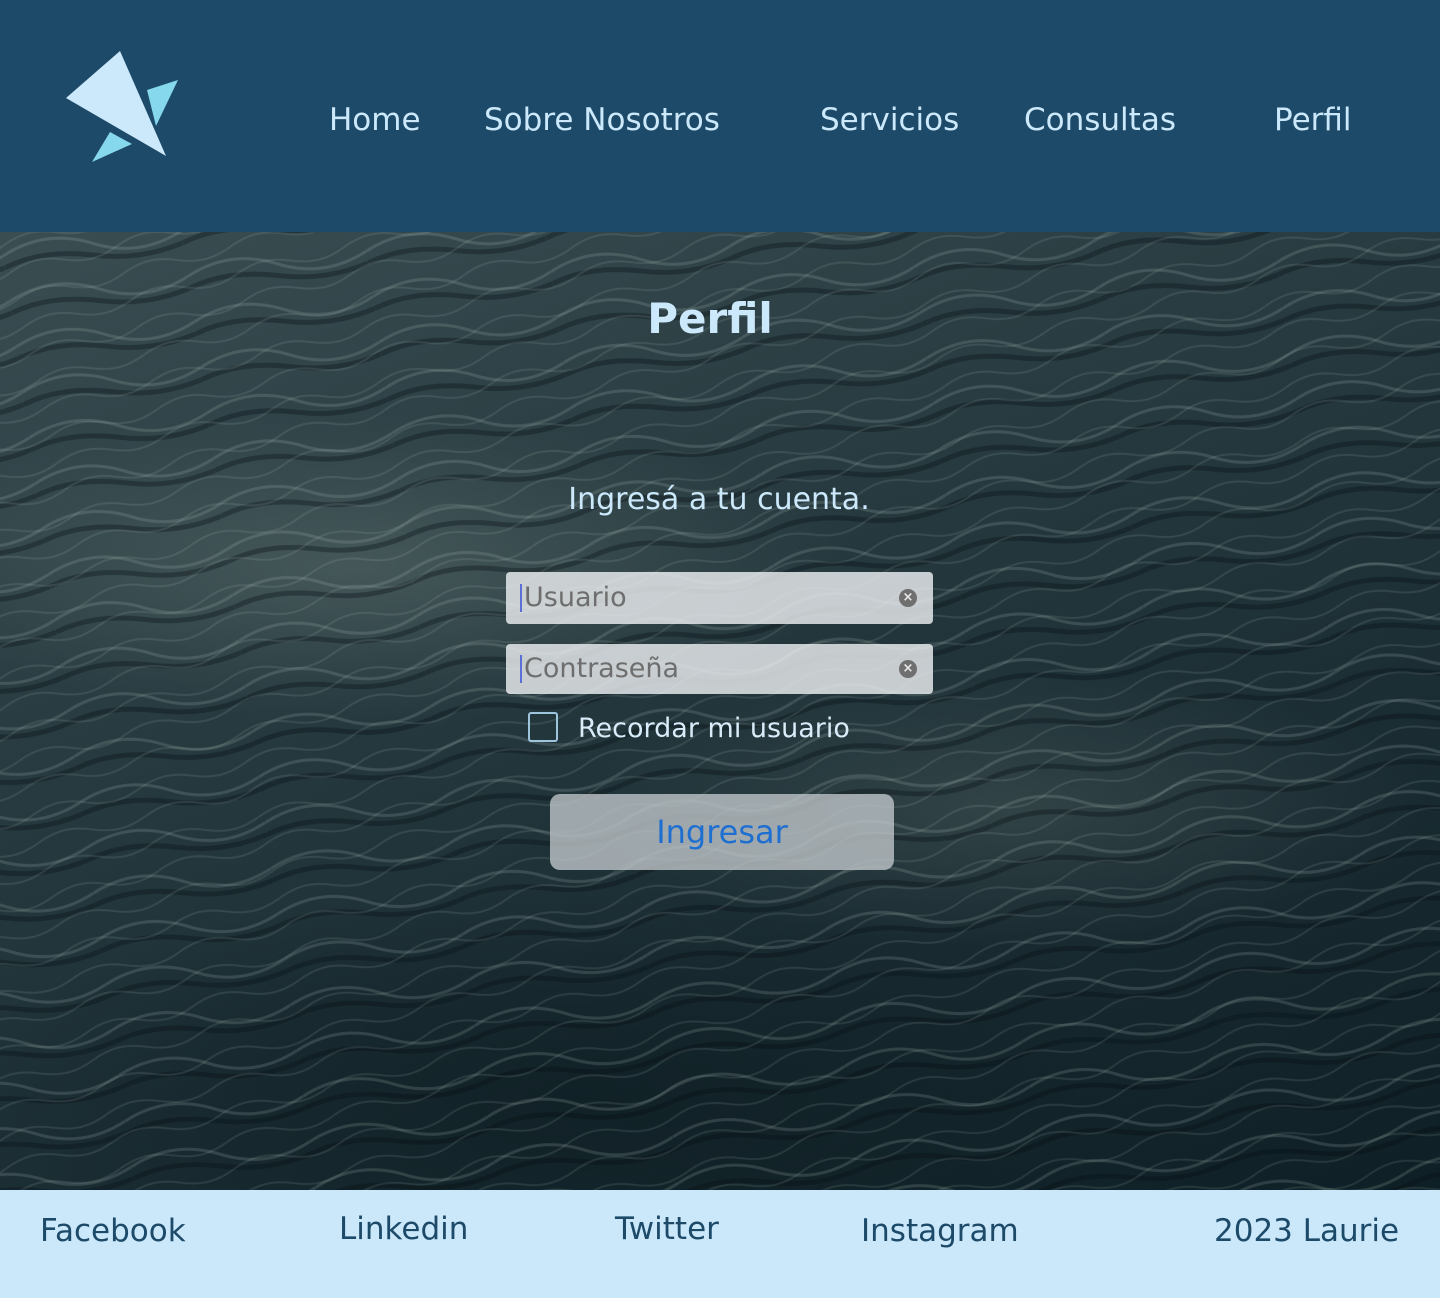 The image size is (1440, 1298). I want to click on login-button: Ingresar, so click(722, 832).